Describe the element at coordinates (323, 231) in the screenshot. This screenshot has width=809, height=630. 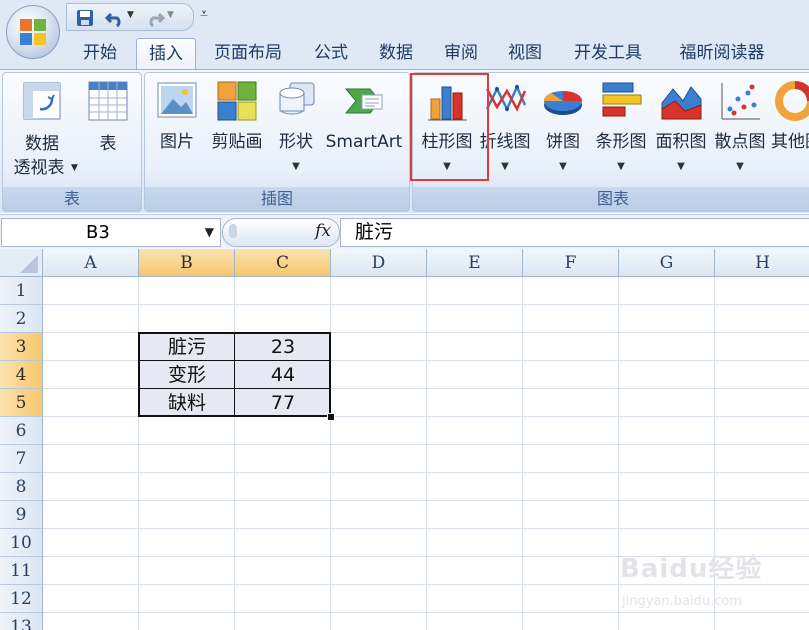
I see `insert-function-button: fx` at that location.